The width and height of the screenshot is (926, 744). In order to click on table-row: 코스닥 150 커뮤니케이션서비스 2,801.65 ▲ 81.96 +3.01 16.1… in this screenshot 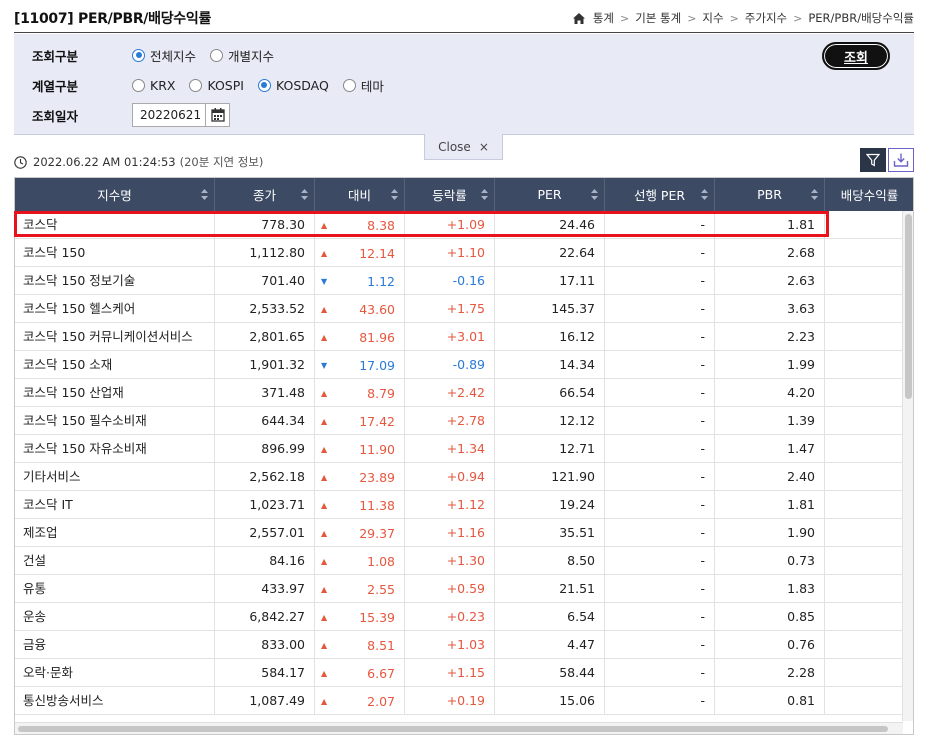, I will do `click(459, 337)`.